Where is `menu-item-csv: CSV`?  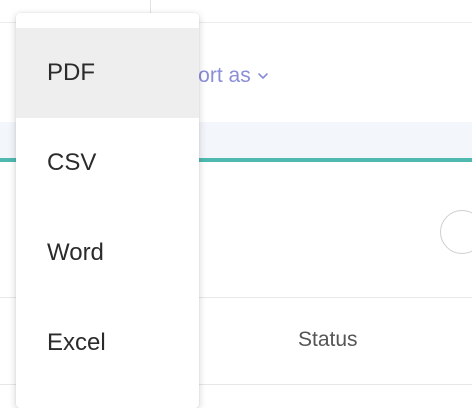 menu-item-csv: CSV is located at coordinates (107, 163).